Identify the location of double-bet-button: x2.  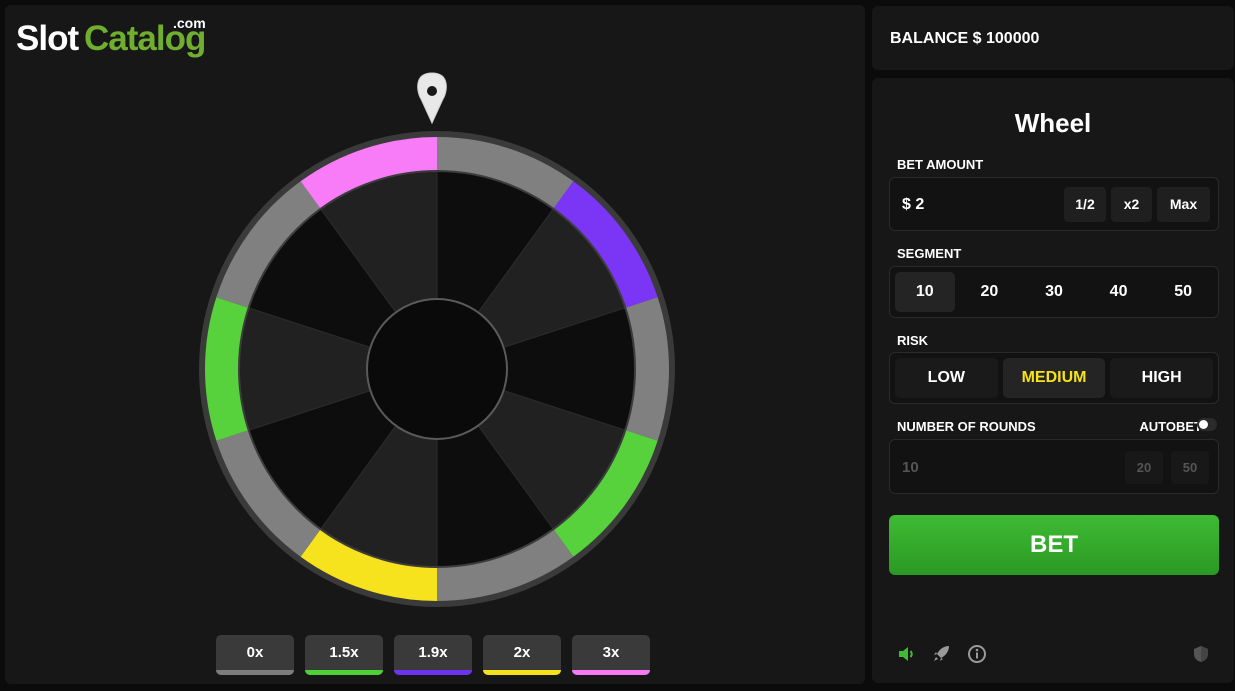
(1131, 204).